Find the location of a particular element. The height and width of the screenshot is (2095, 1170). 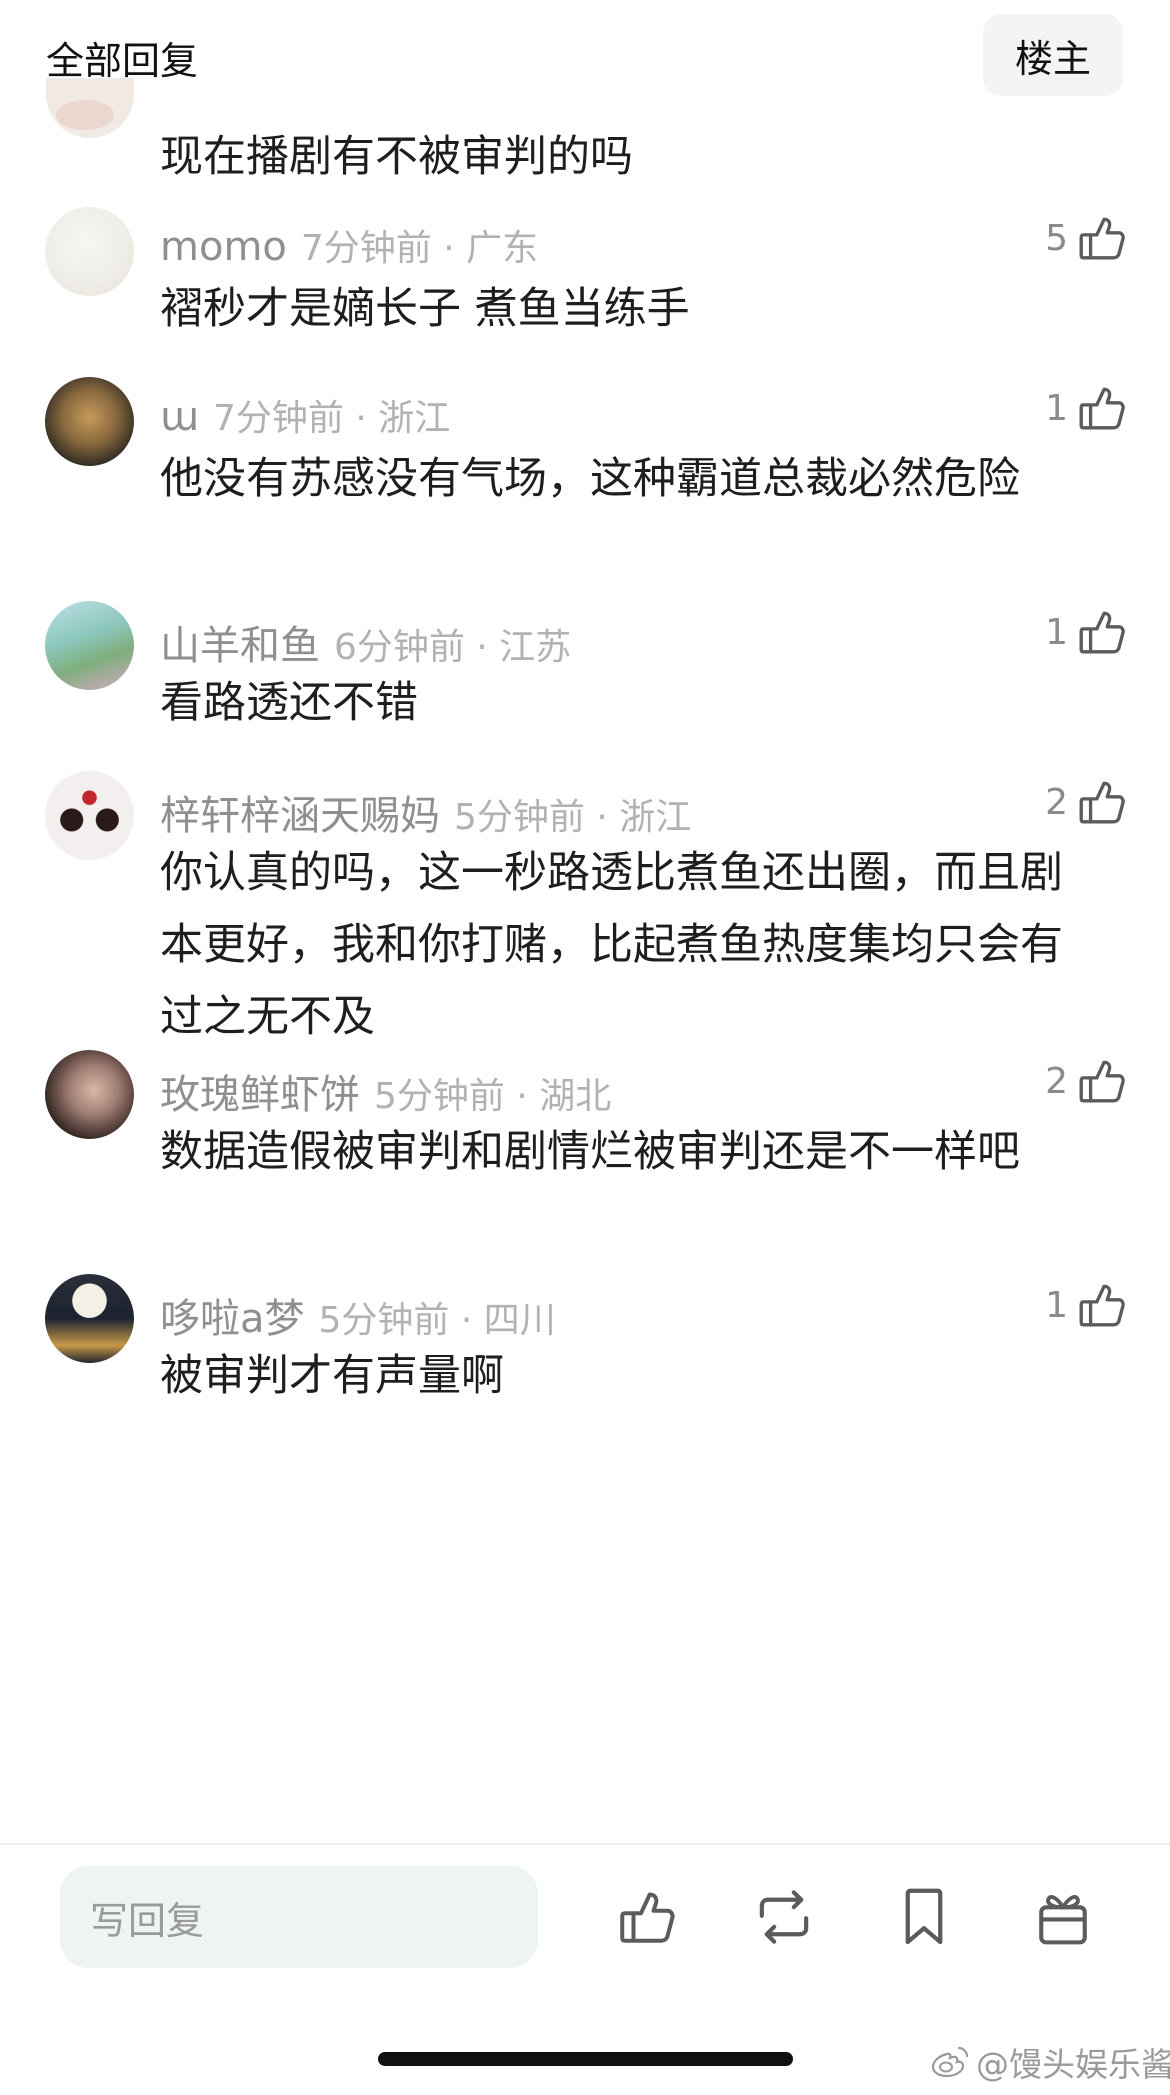

page-title: 全部回复 is located at coordinates (122, 61).